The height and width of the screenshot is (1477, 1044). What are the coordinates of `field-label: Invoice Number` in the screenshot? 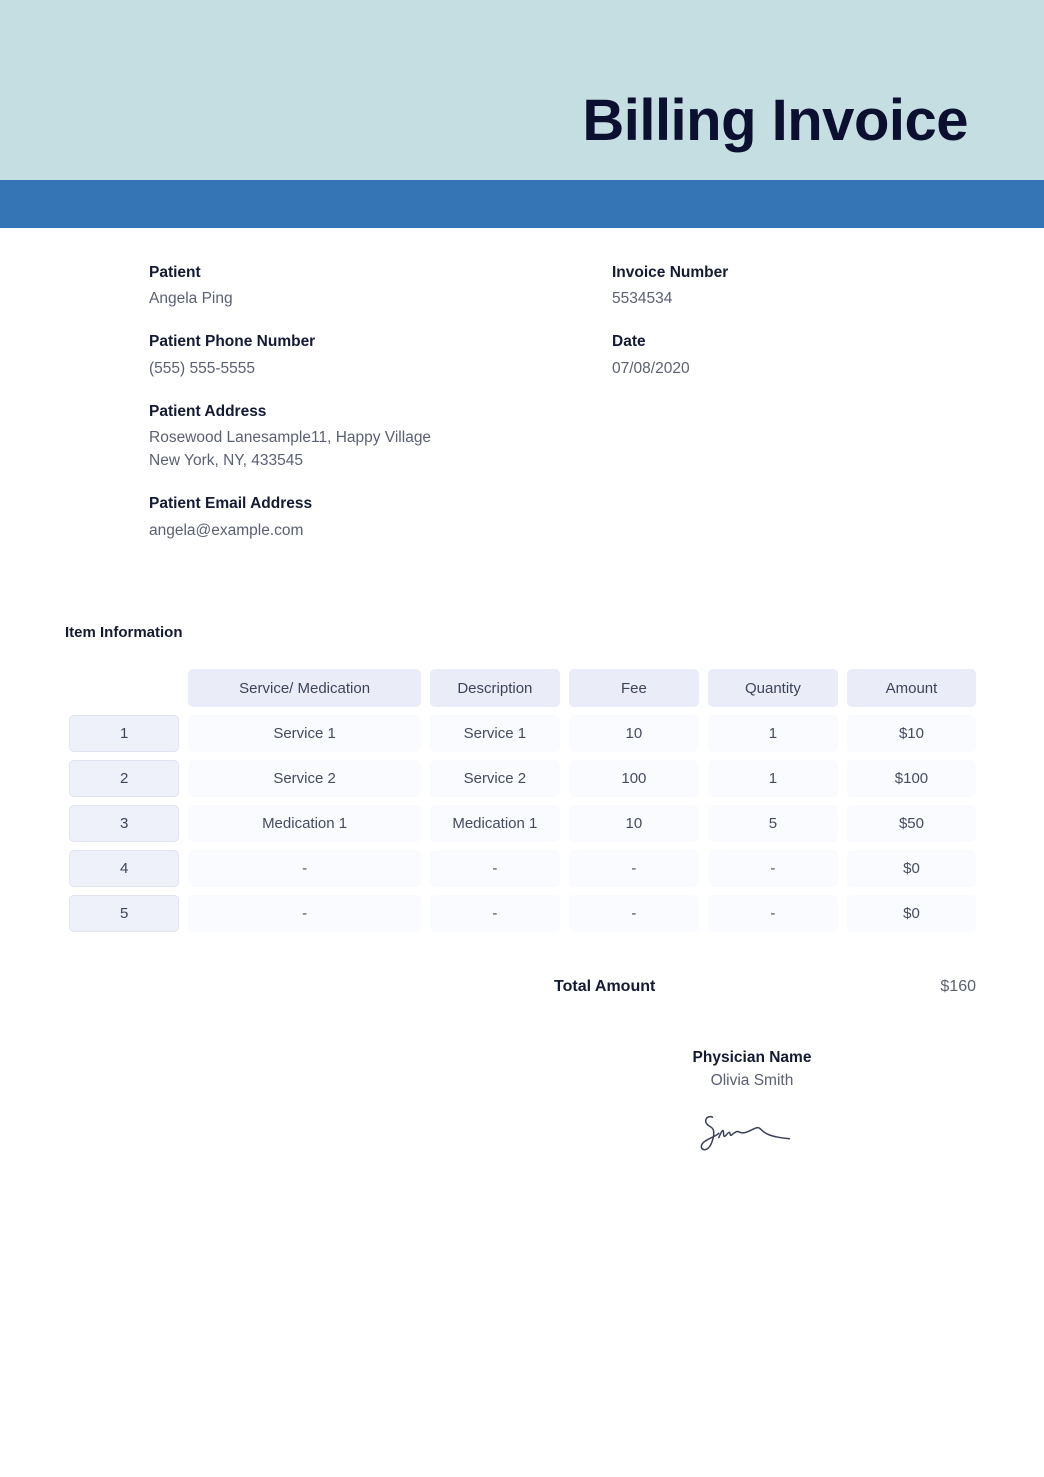 It's located at (670, 272).